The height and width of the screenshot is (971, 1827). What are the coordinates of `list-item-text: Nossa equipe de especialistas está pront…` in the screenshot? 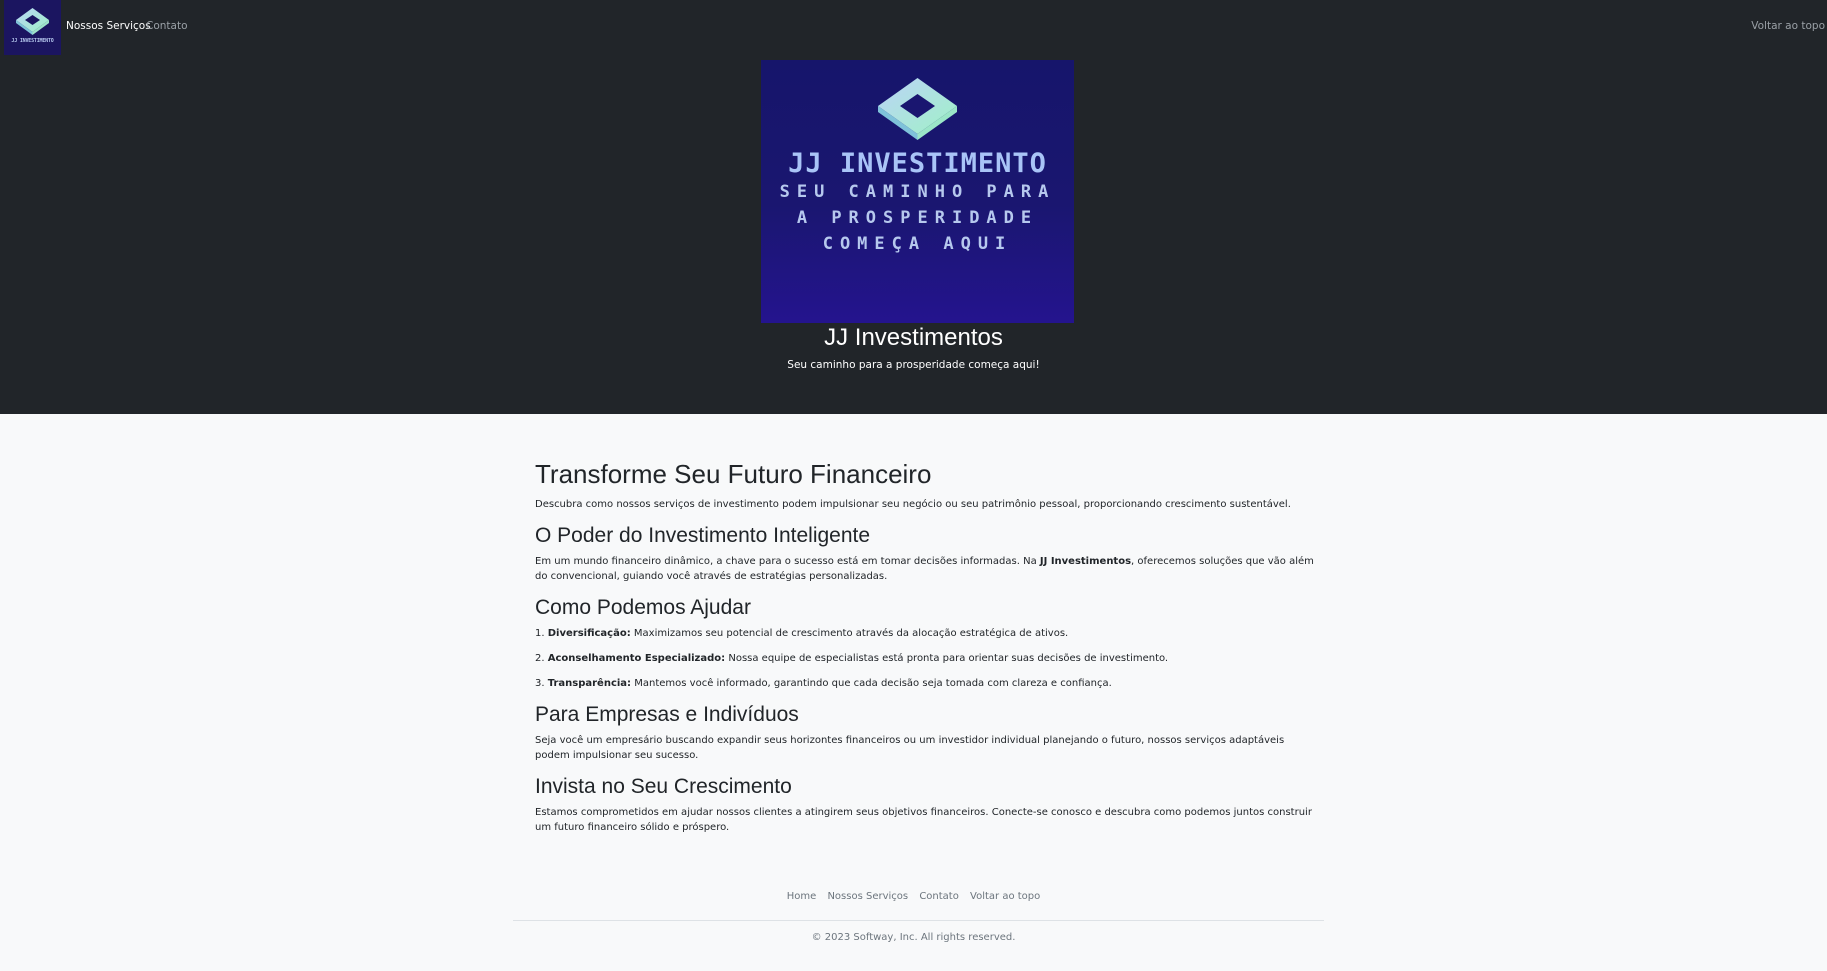 It's located at (948, 658).